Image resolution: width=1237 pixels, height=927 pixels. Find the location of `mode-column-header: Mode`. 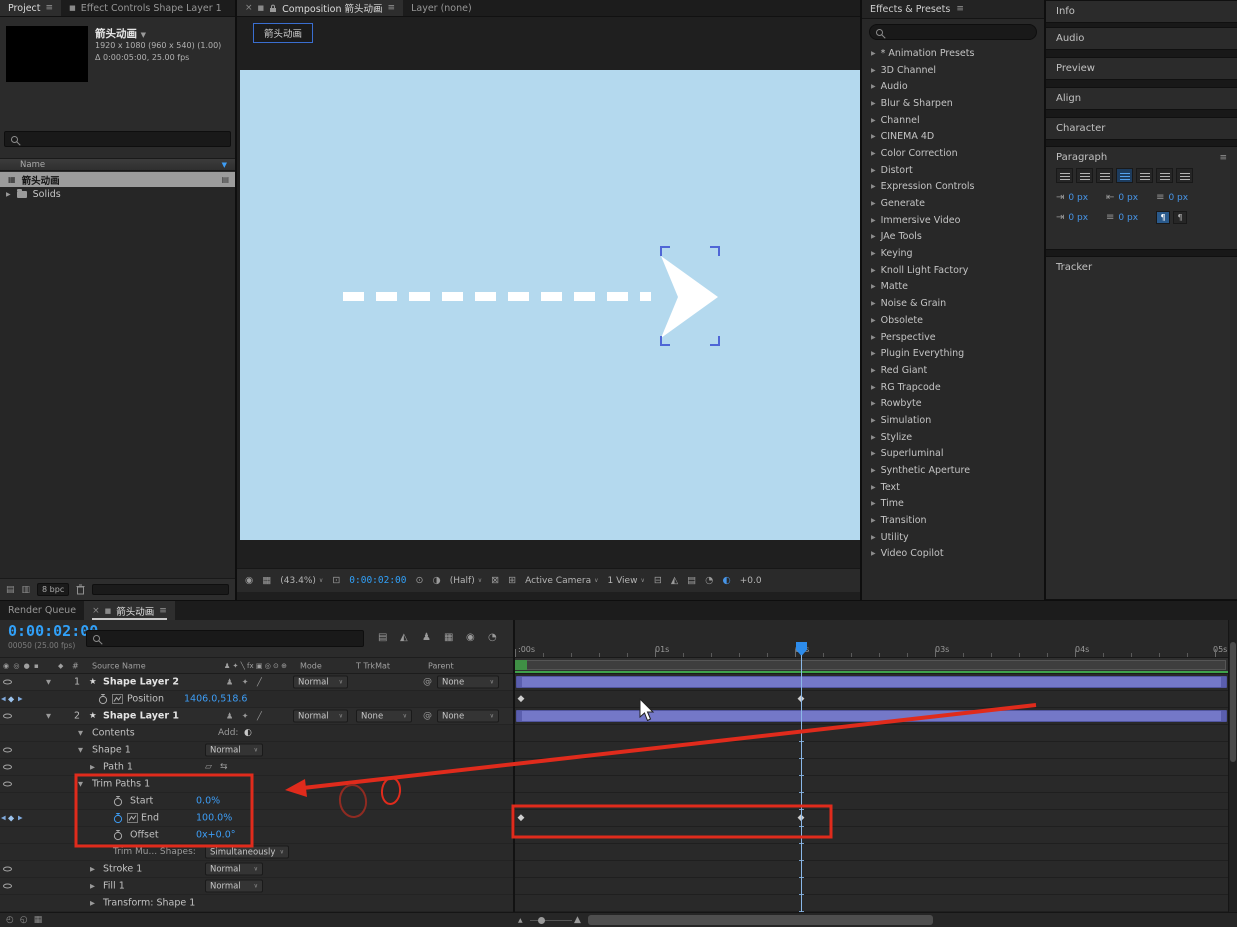

mode-column-header: Mode is located at coordinates (311, 665).